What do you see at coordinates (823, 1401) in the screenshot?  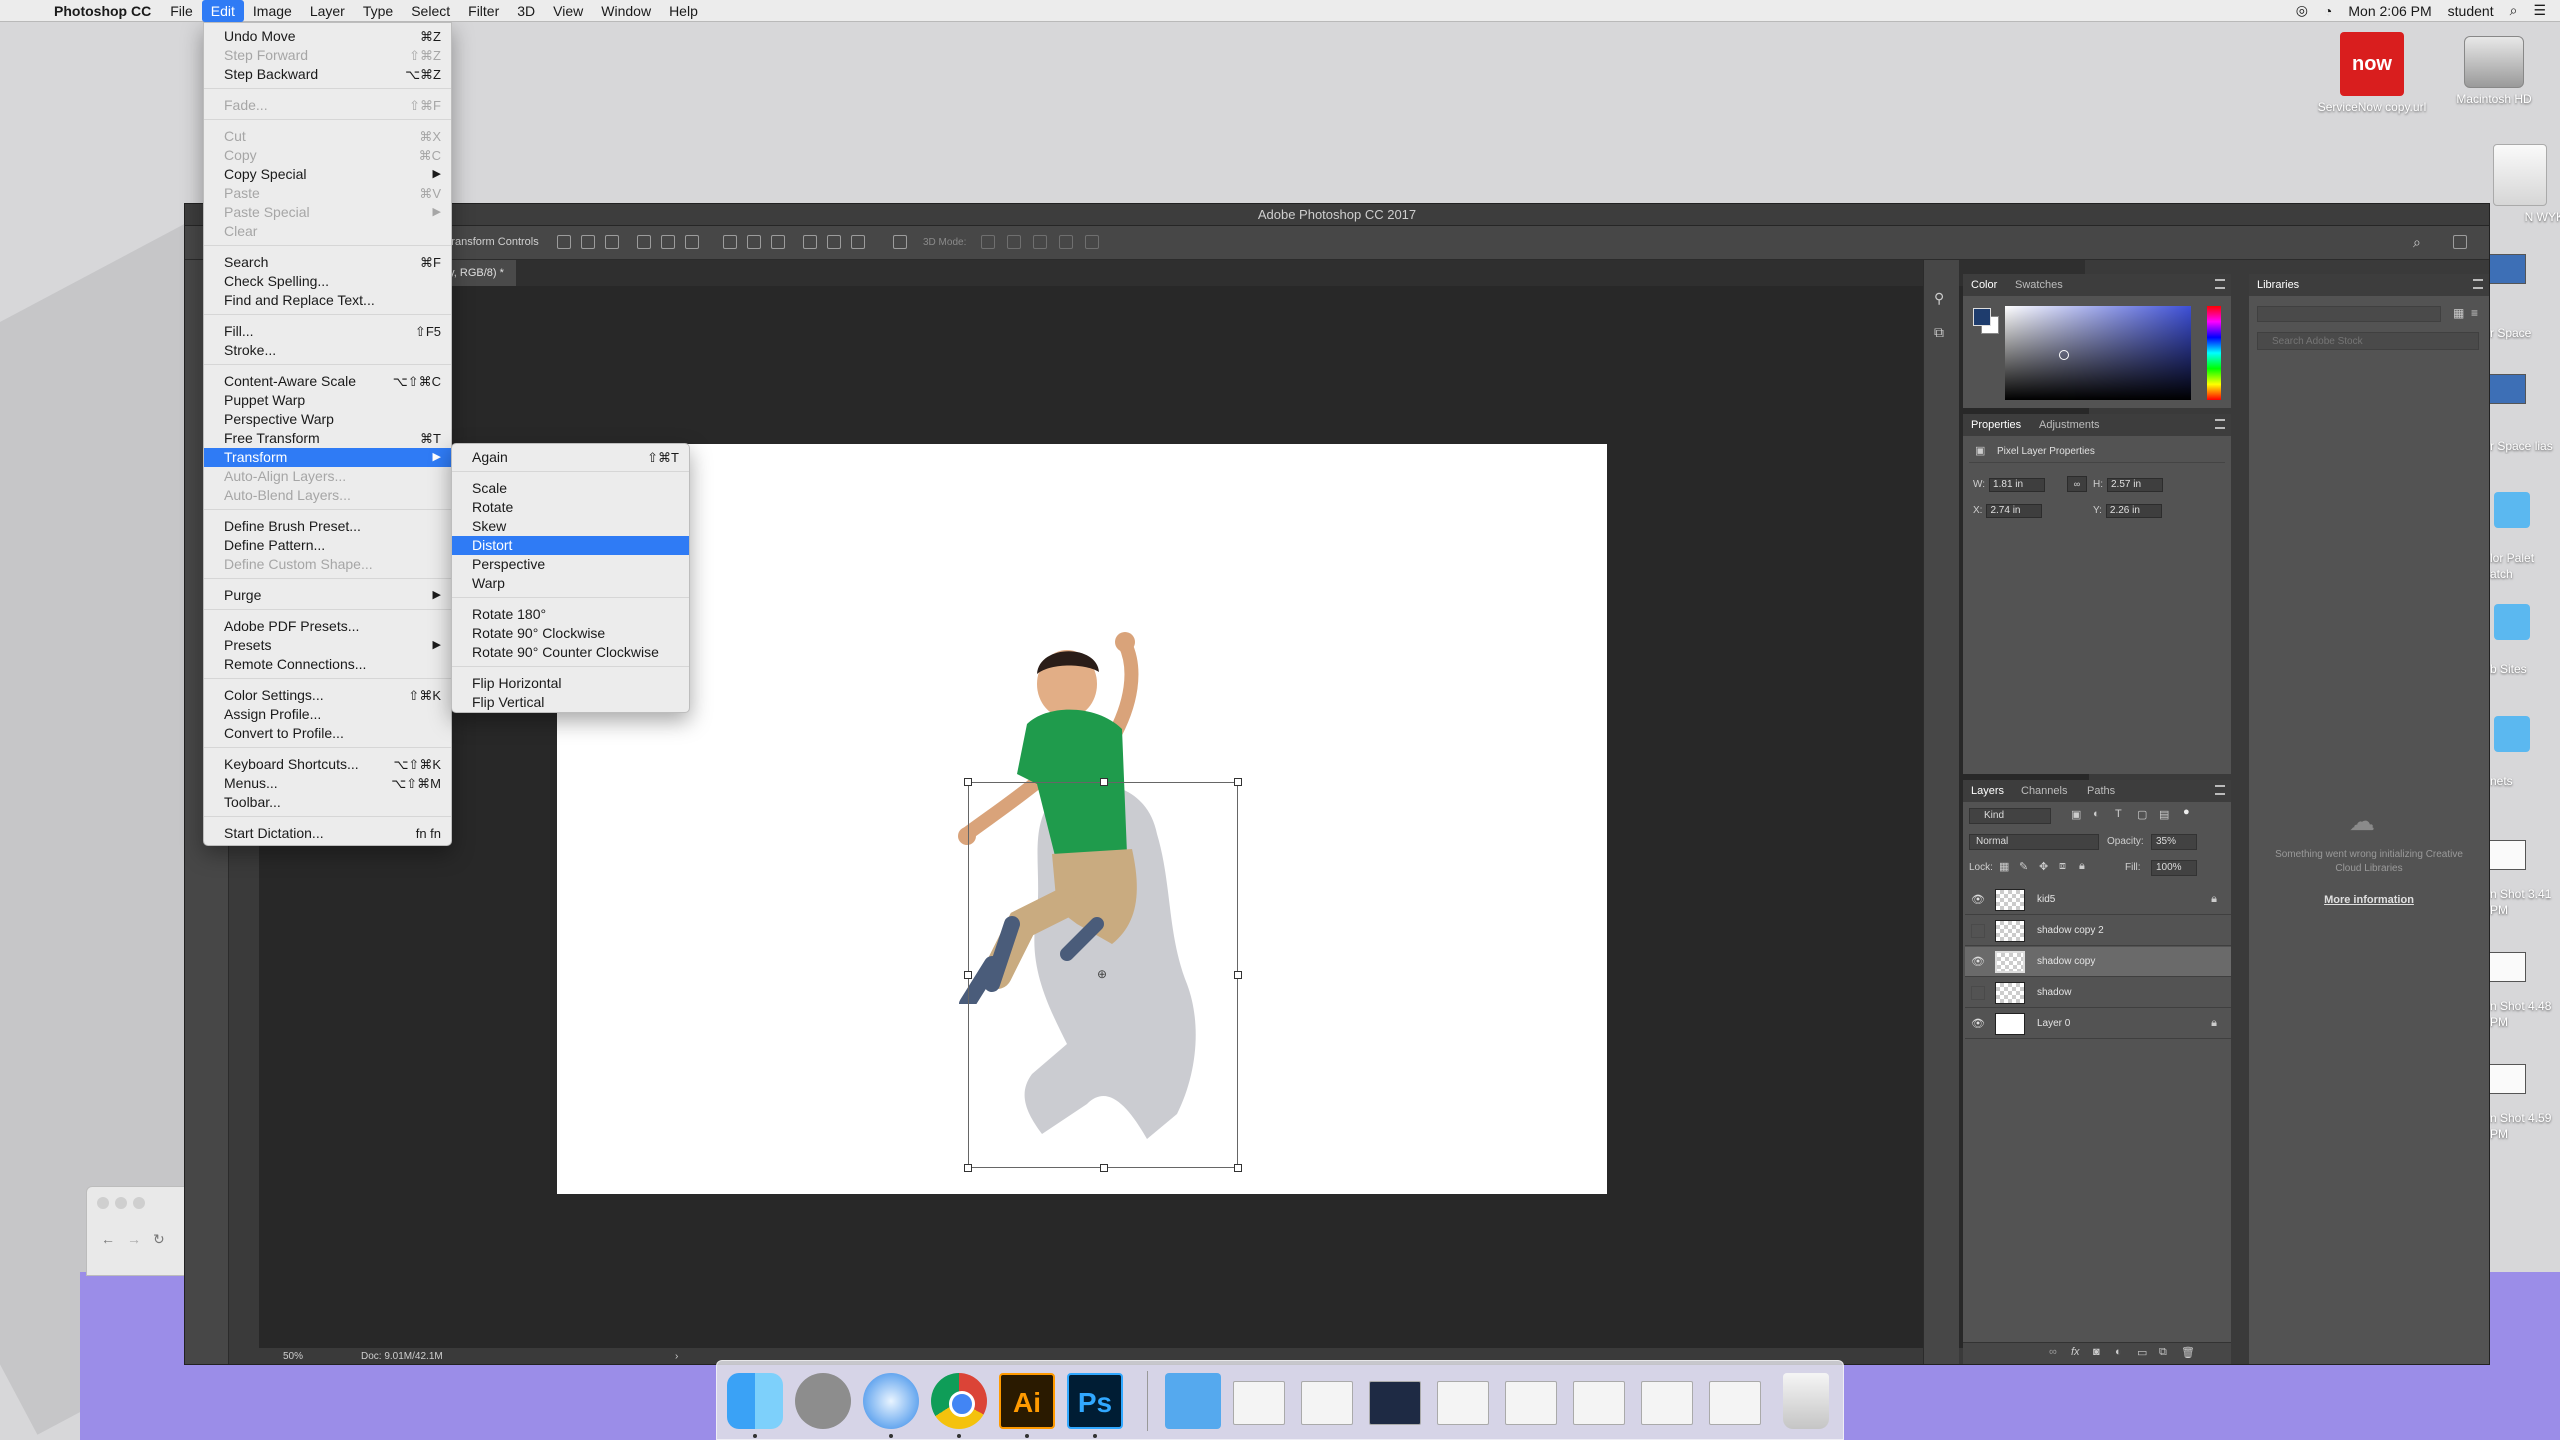 I see `launchpad-dock-icon` at bounding box center [823, 1401].